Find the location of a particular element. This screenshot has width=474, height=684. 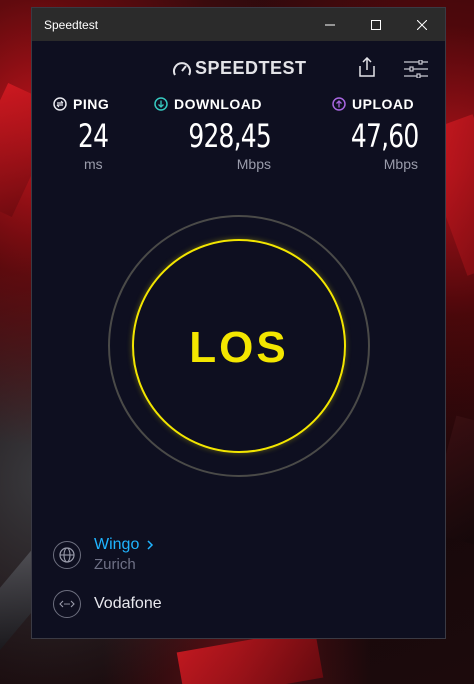

download-icon is located at coordinates (161, 104).